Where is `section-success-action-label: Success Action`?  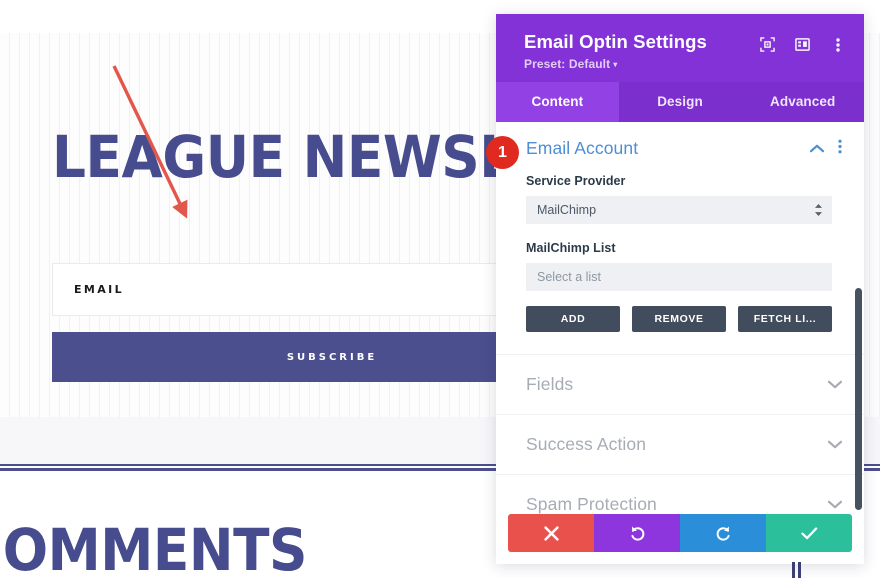
section-success-action-label: Success Action is located at coordinates (586, 444).